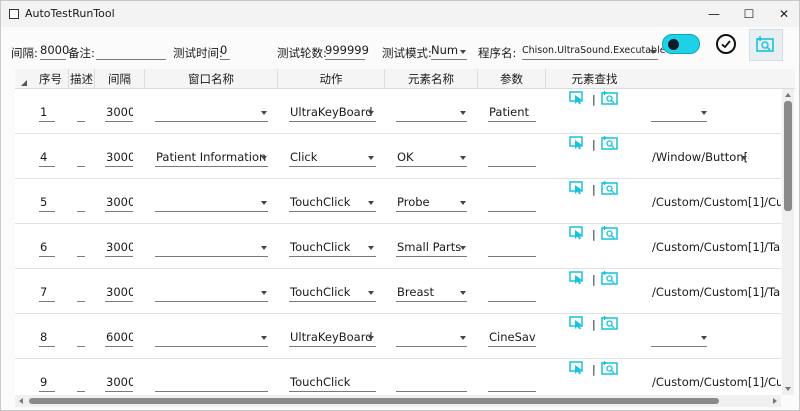  I want to click on program-chevron-down-icon, so click(653, 52).